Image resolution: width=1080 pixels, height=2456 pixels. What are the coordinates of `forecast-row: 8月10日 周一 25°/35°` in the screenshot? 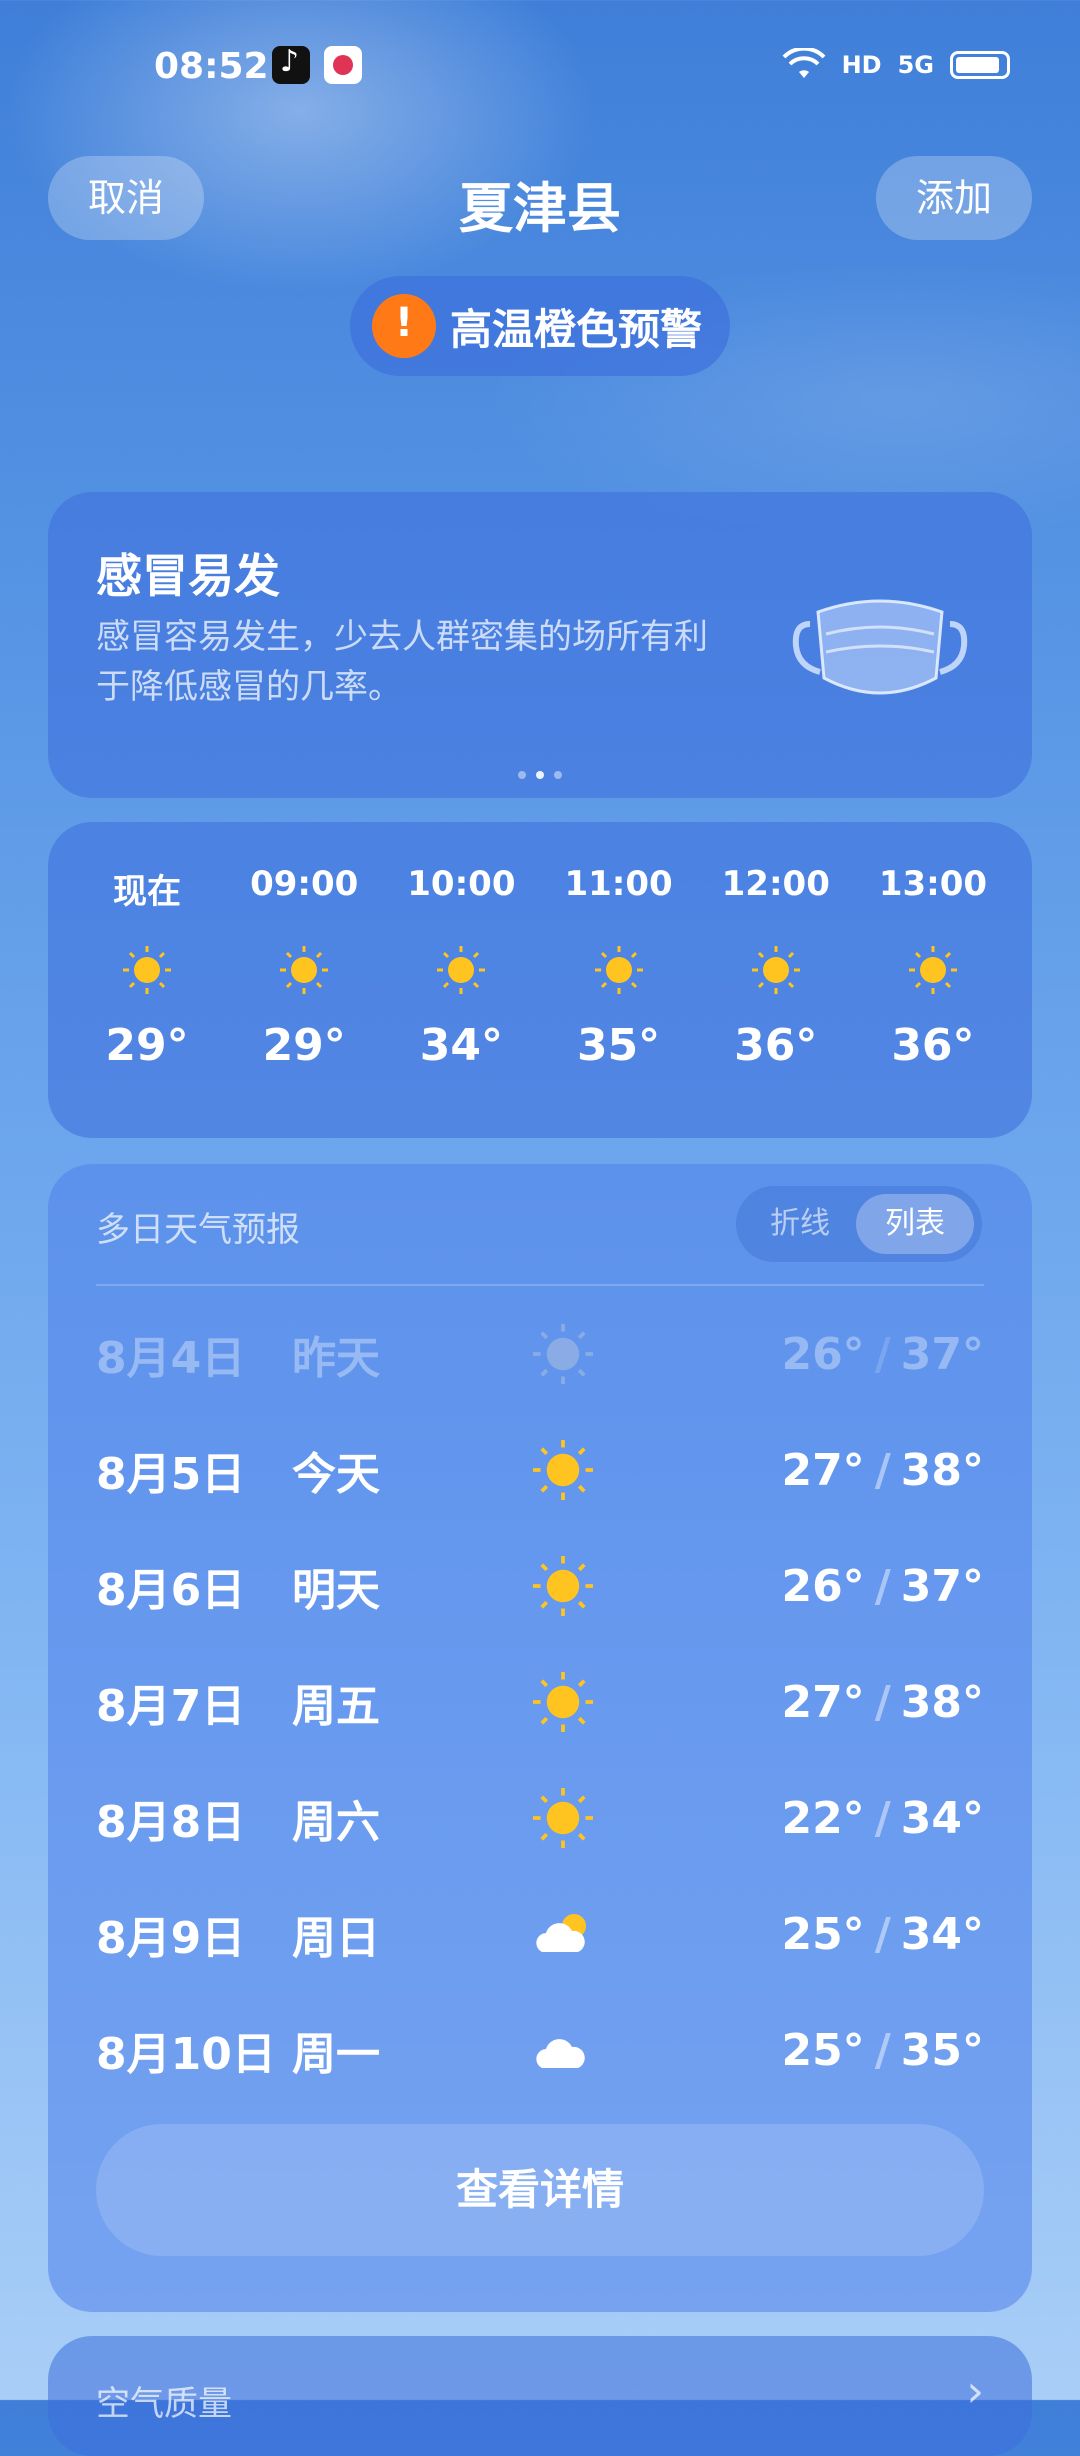 It's located at (540, 2050).